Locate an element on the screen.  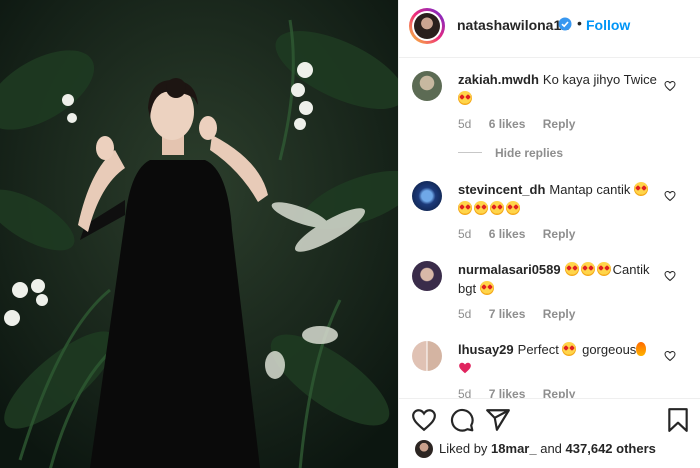
fire-emoji is located at coordinates (641, 349).